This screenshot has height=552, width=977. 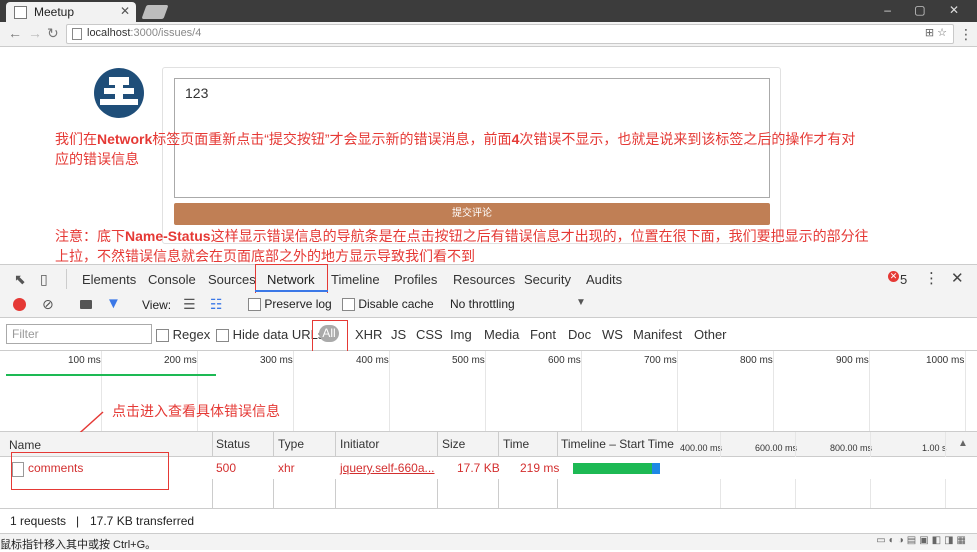 What do you see at coordinates (291, 444) in the screenshot?
I see `col-type: Type` at bounding box center [291, 444].